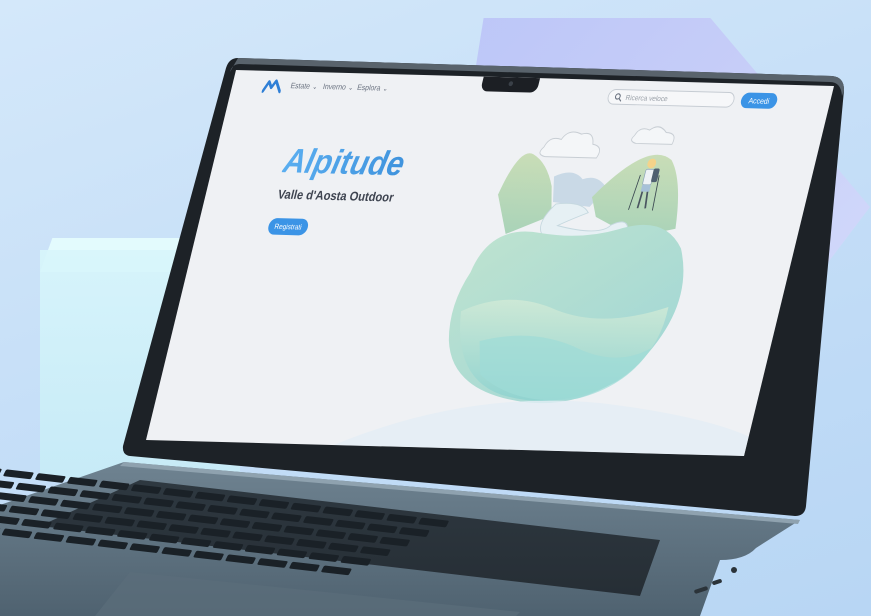 This screenshot has width=871, height=616. What do you see at coordinates (618, 97) in the screenshot?
I see `search-icon` at bounding box center [618, 97].